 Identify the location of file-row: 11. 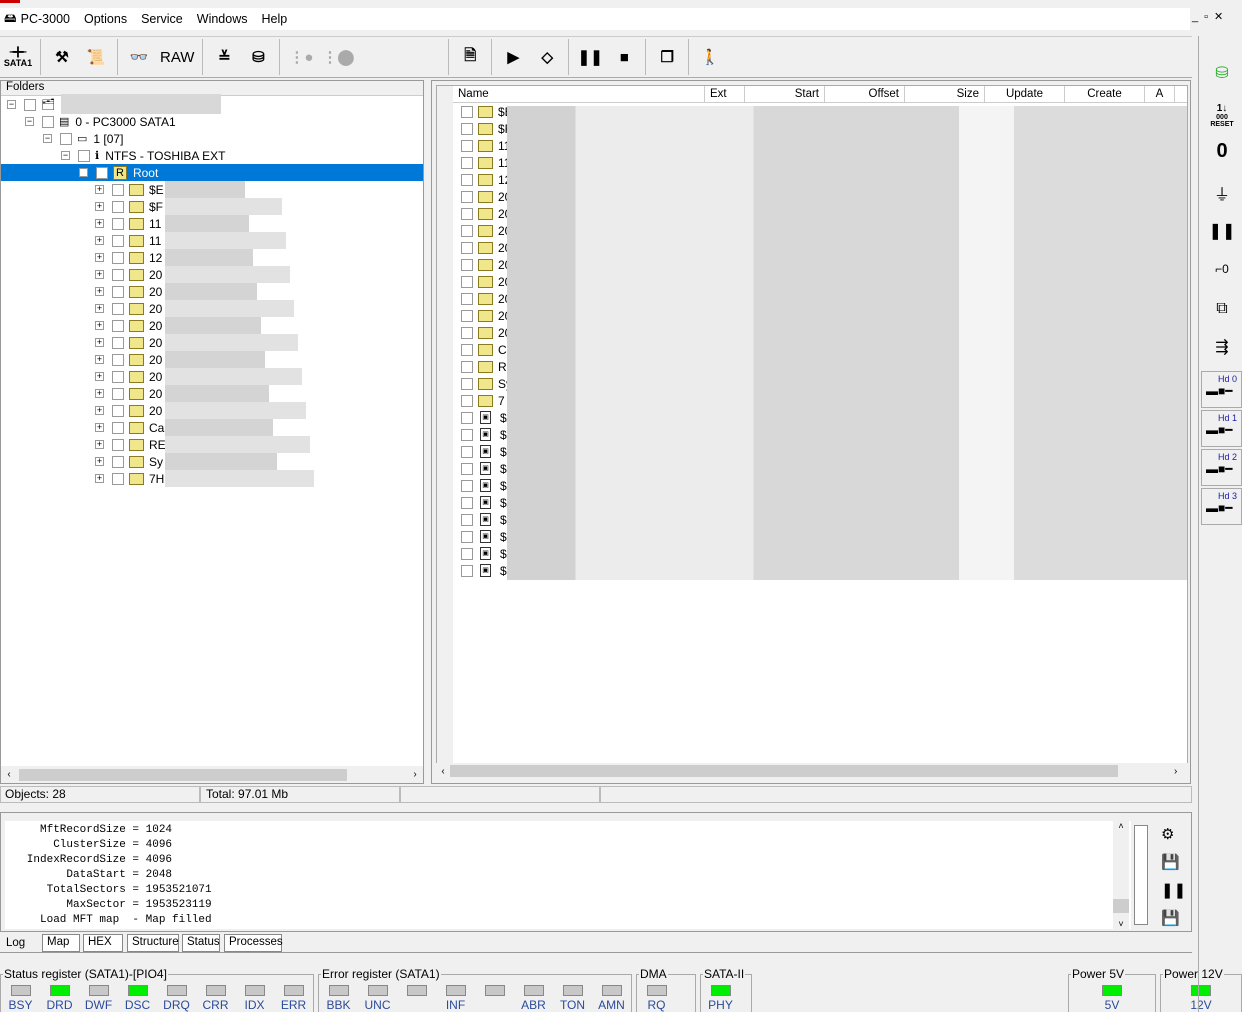
(485, 145).